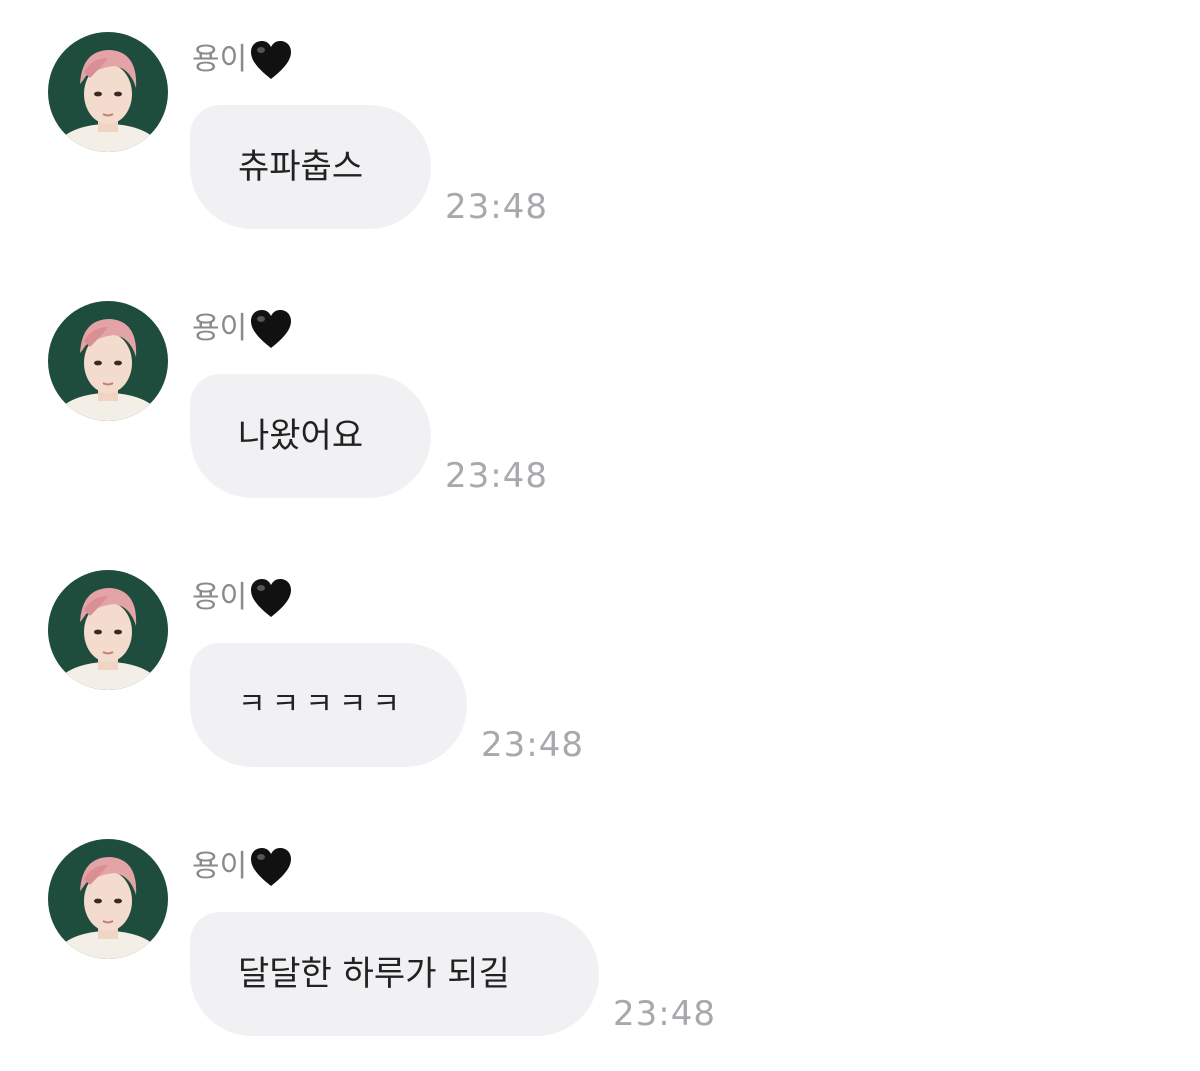  What do you see at coordinates (374, 974) in the screenshot?
I see `message-text: 달달한 하루가 되길` at bounding box center [374, 974].